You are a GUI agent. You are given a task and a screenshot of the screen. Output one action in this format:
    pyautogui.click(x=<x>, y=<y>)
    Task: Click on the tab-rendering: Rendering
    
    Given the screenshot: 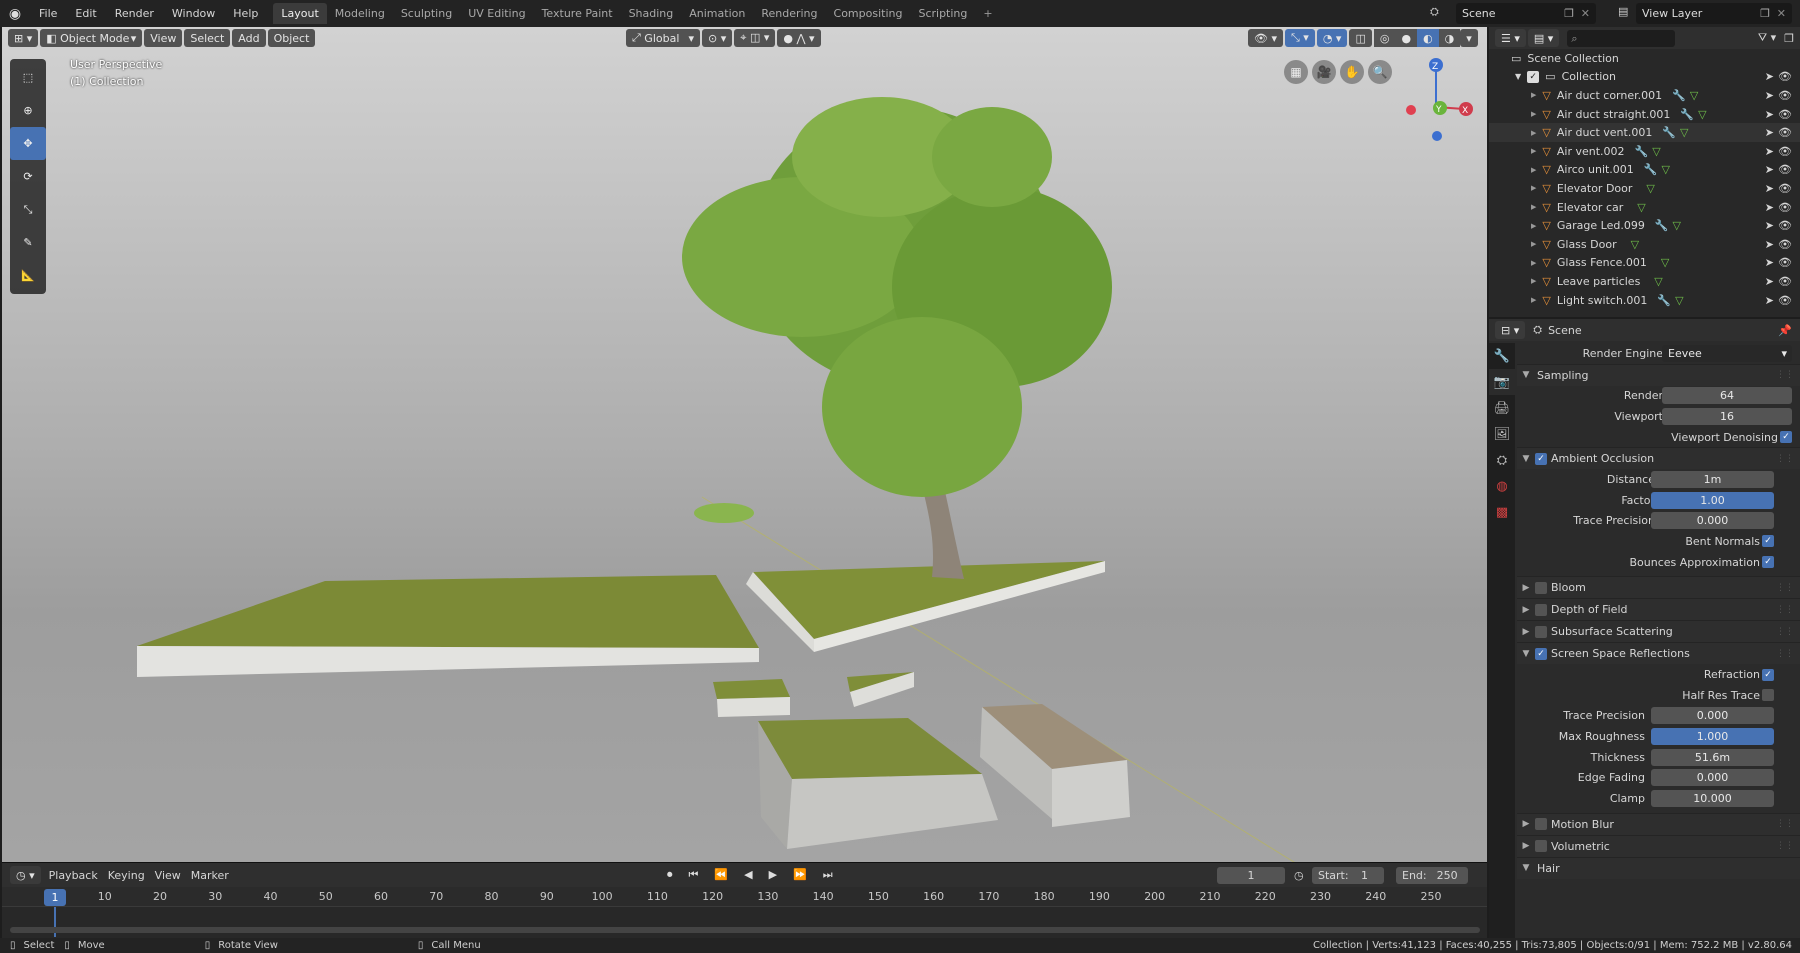 What is the action you would take?
    pyautogui.click(x=789, y=13)
    